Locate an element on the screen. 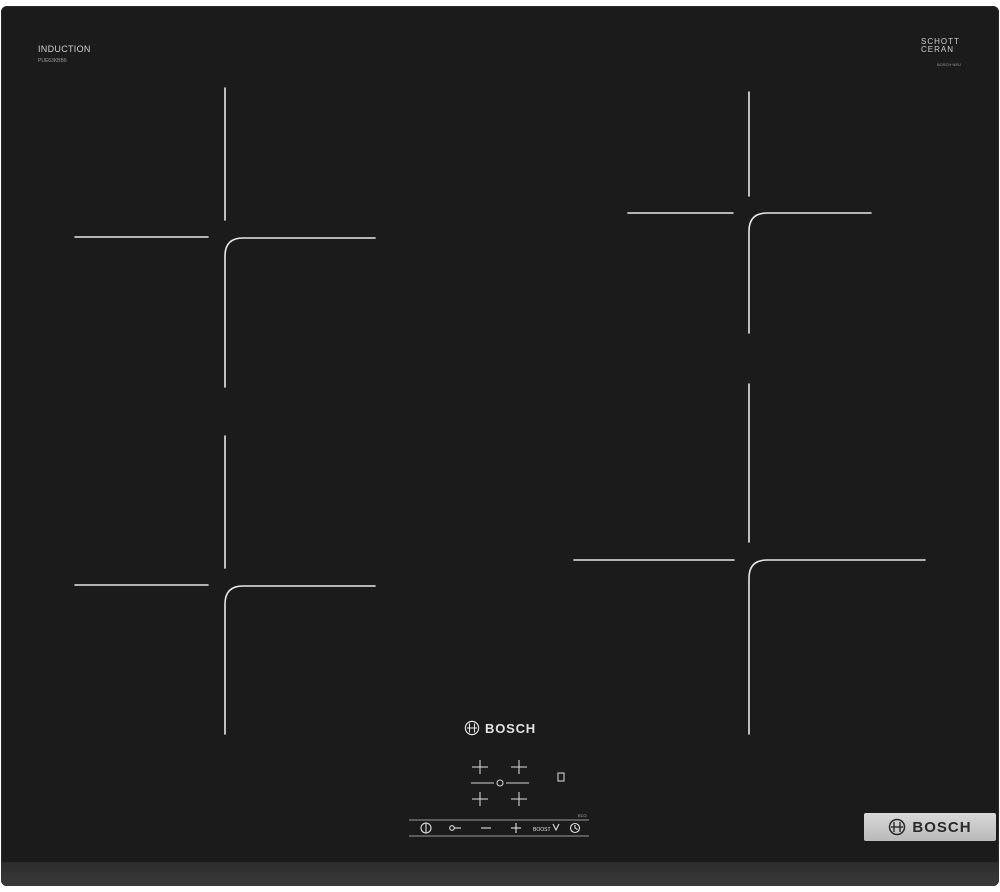  plus-button is located at coordinates (516, 828).